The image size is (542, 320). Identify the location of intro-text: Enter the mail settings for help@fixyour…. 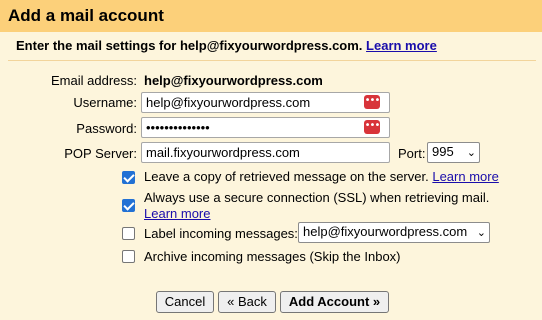
(226, 45).